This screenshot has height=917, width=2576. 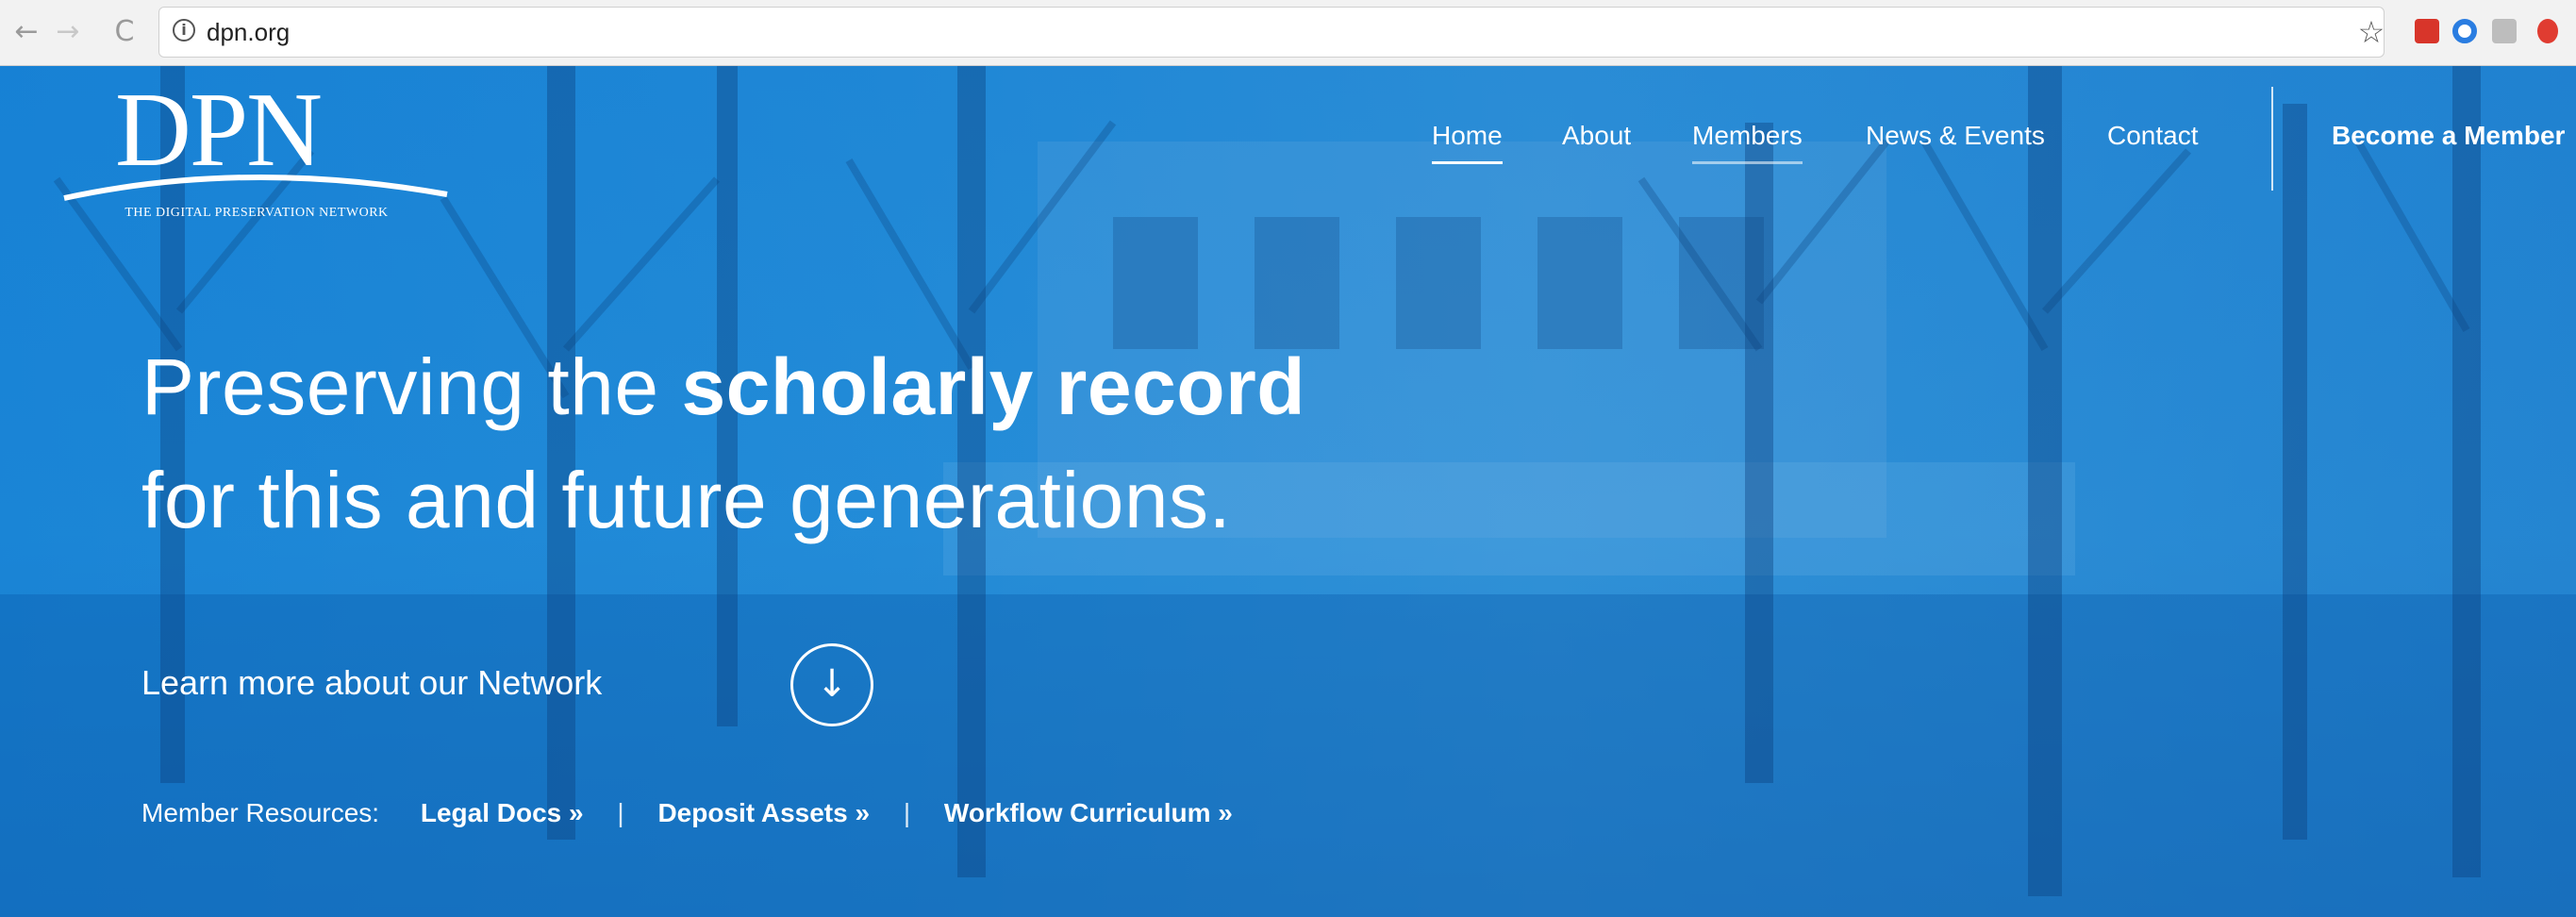 What do you see at coordinates (1955, 136) in the screenshot?
I see `nav-news-events: News & Events` at bounding box center [1955, 136].